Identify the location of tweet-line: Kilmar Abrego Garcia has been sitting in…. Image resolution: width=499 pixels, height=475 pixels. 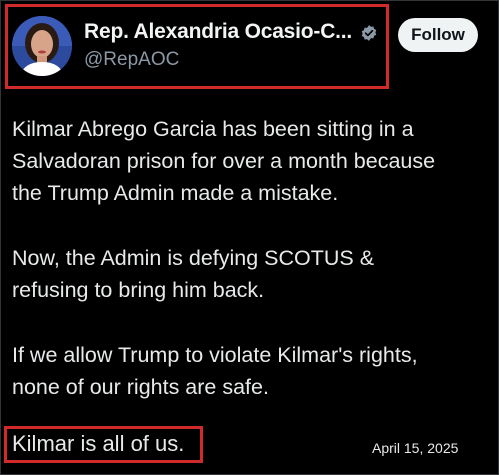
(213, 129).